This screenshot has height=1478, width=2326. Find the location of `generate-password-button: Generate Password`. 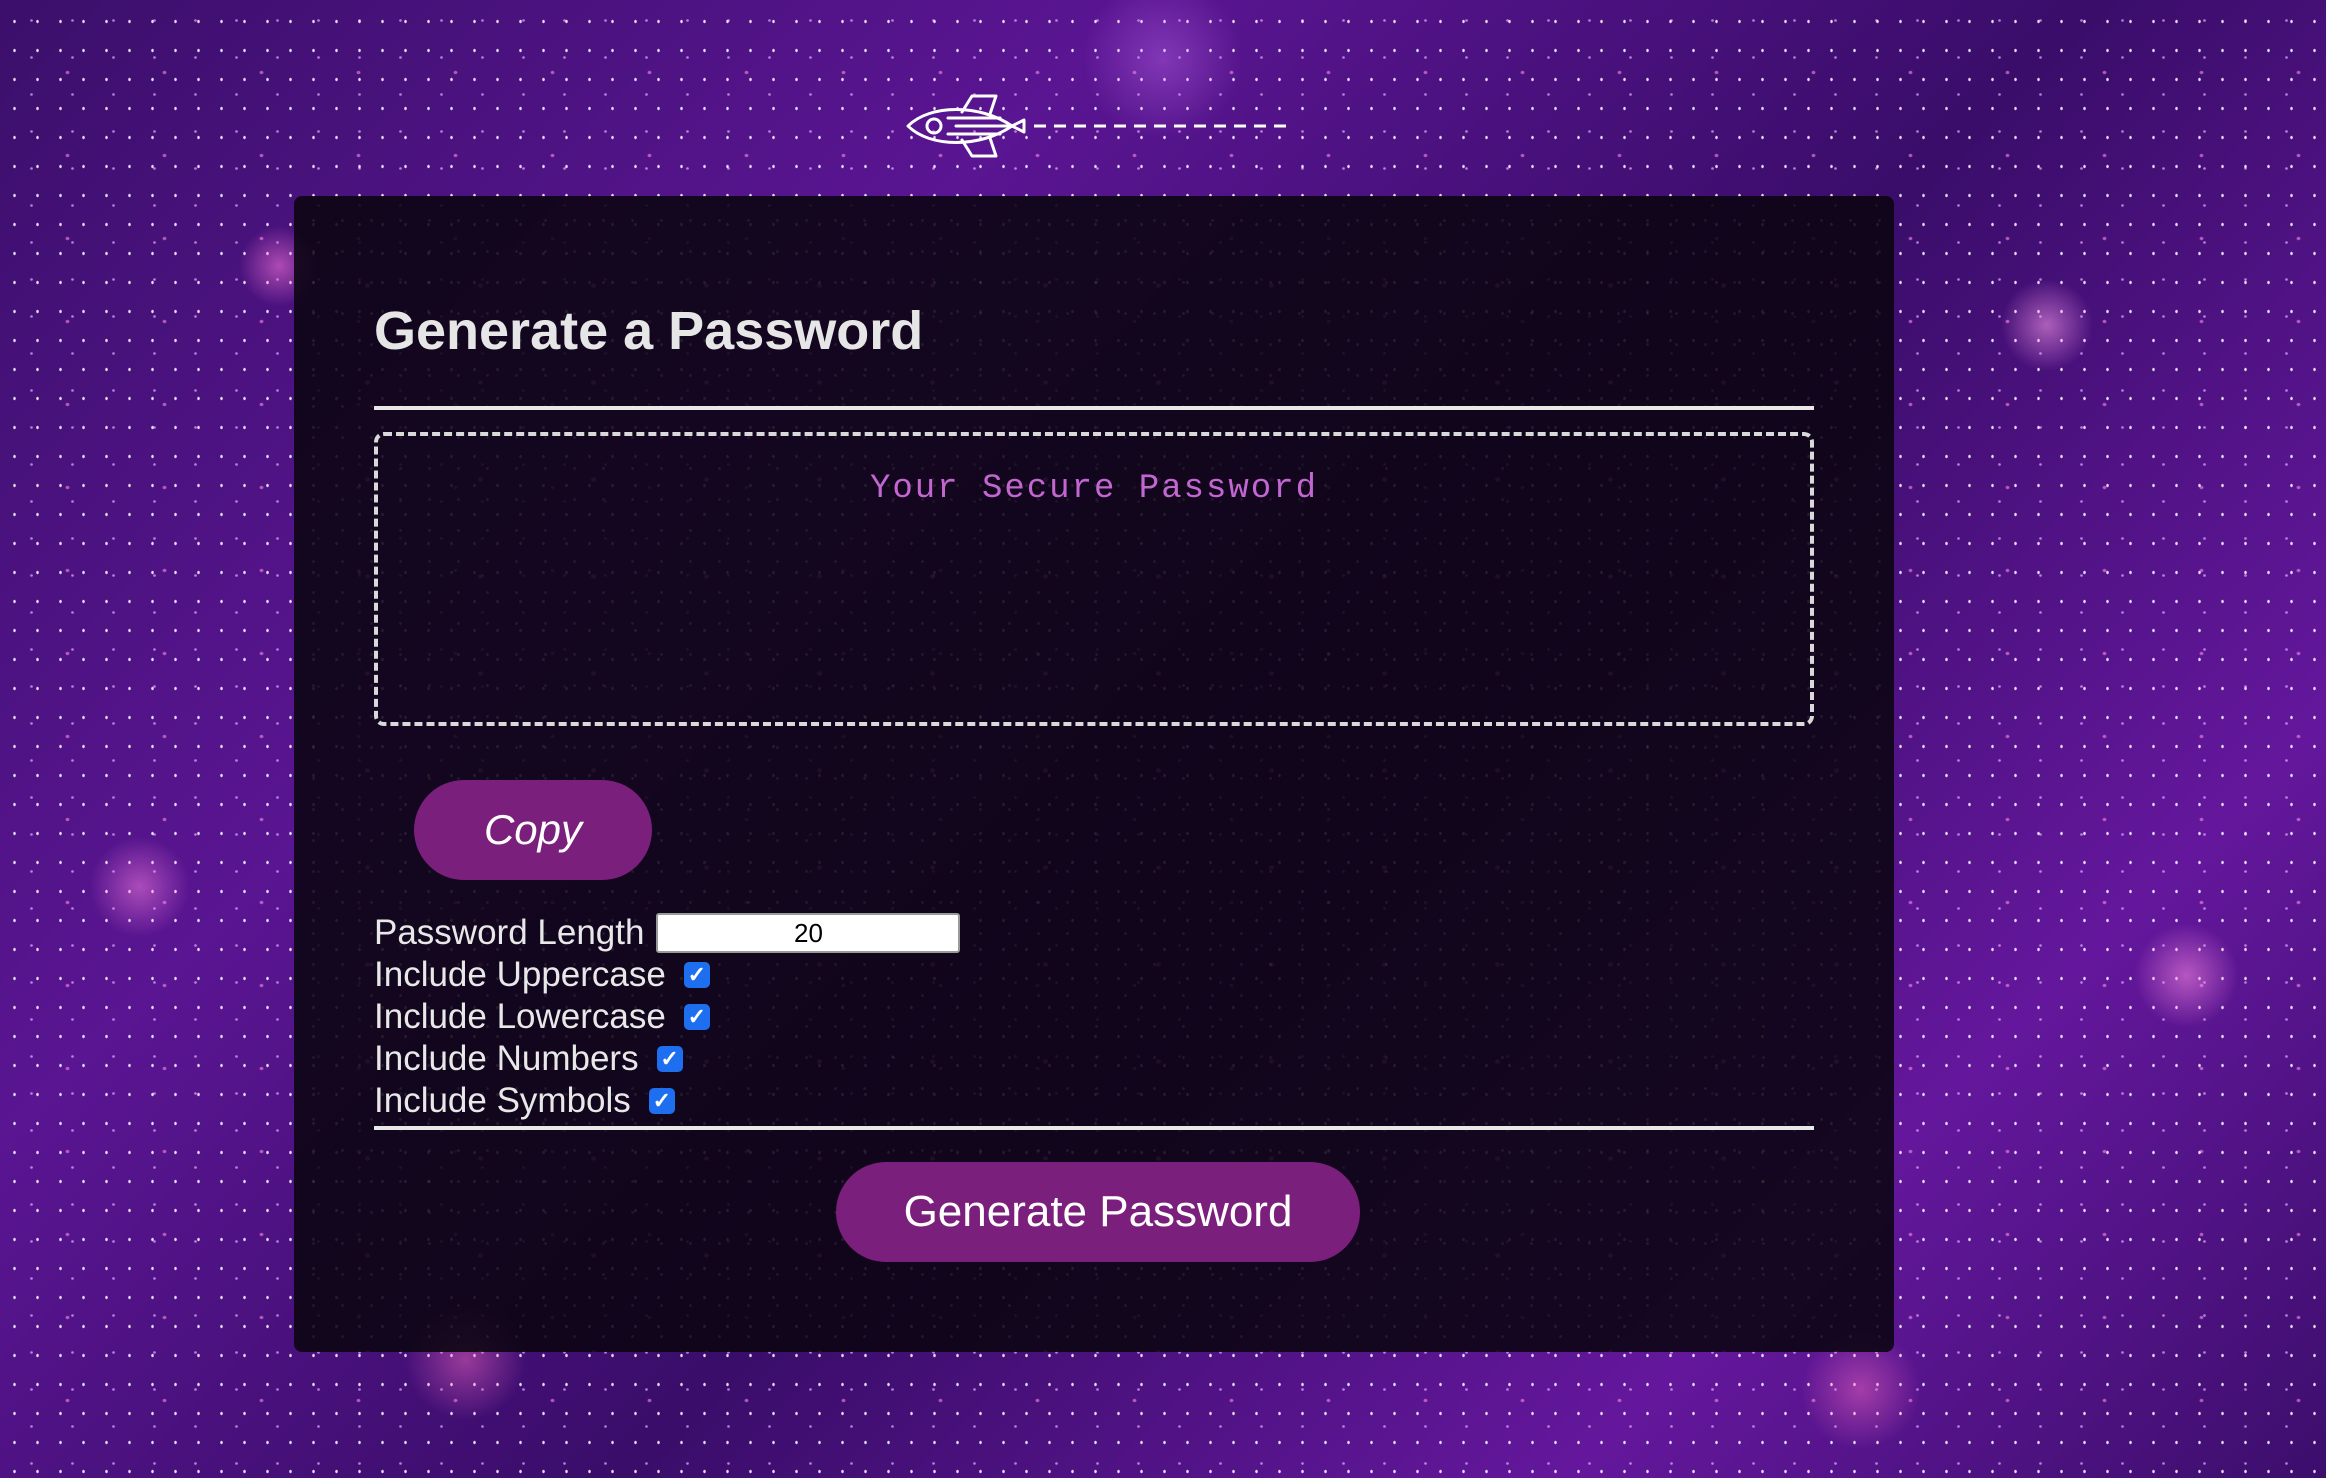

generate-password-button: Generate Password is located at coordinates (1098, 1212).